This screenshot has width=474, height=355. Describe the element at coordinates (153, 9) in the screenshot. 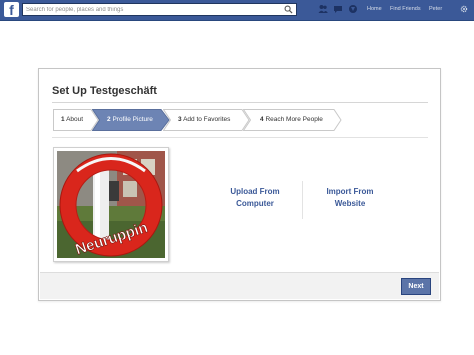

I see `search-input` at that location.